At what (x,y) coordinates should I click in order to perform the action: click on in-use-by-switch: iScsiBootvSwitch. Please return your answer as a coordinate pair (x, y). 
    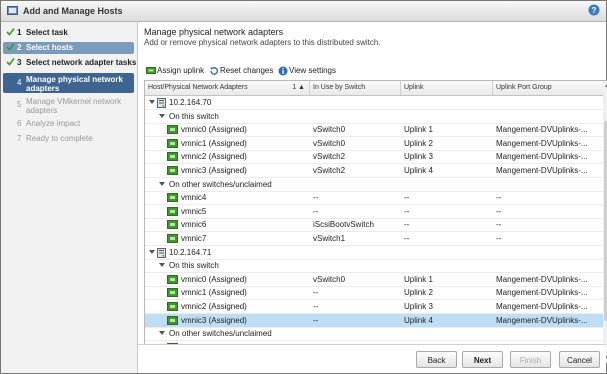
    Looking at the image, I should click on (343, 225).